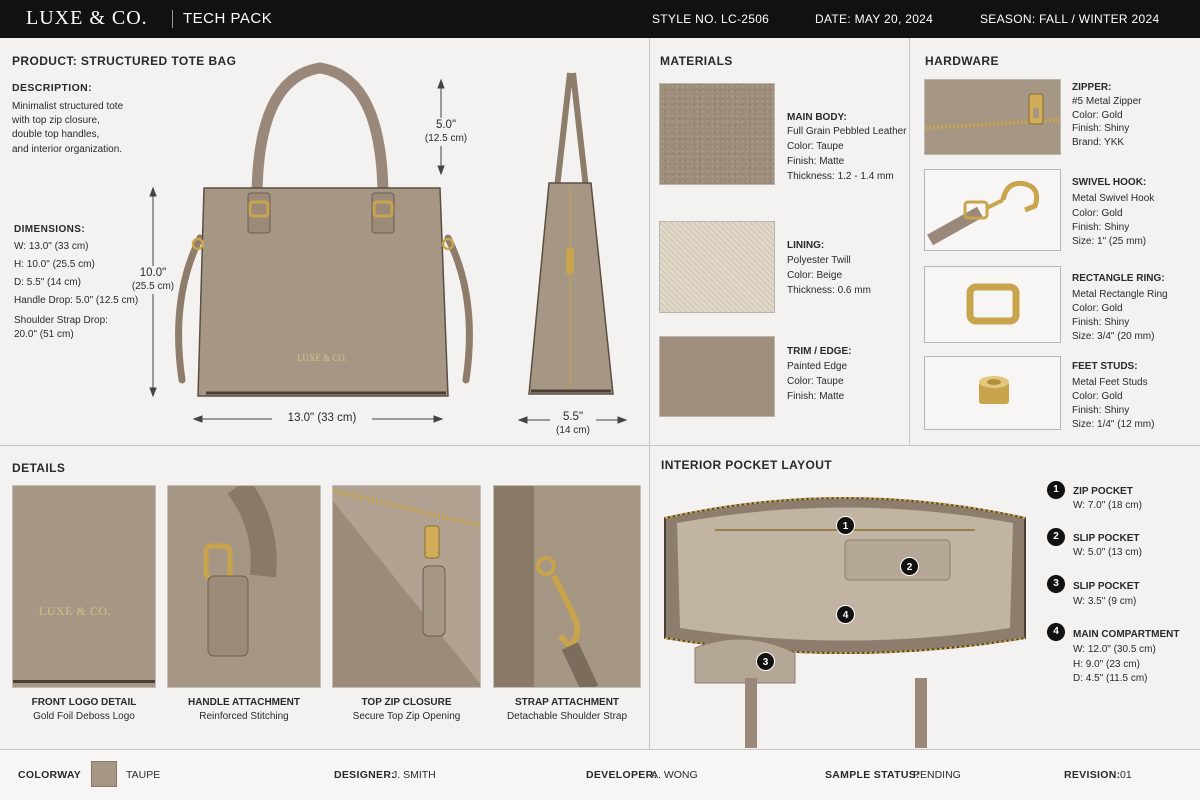  I want to click on pocket-spec: W: 3.5" (9 cm), so click(1105, 601).